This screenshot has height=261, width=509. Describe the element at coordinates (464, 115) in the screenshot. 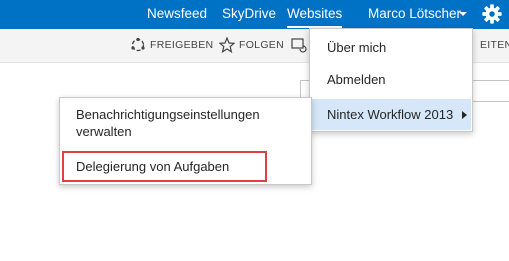

I see `chevron-right-icon` at that location.